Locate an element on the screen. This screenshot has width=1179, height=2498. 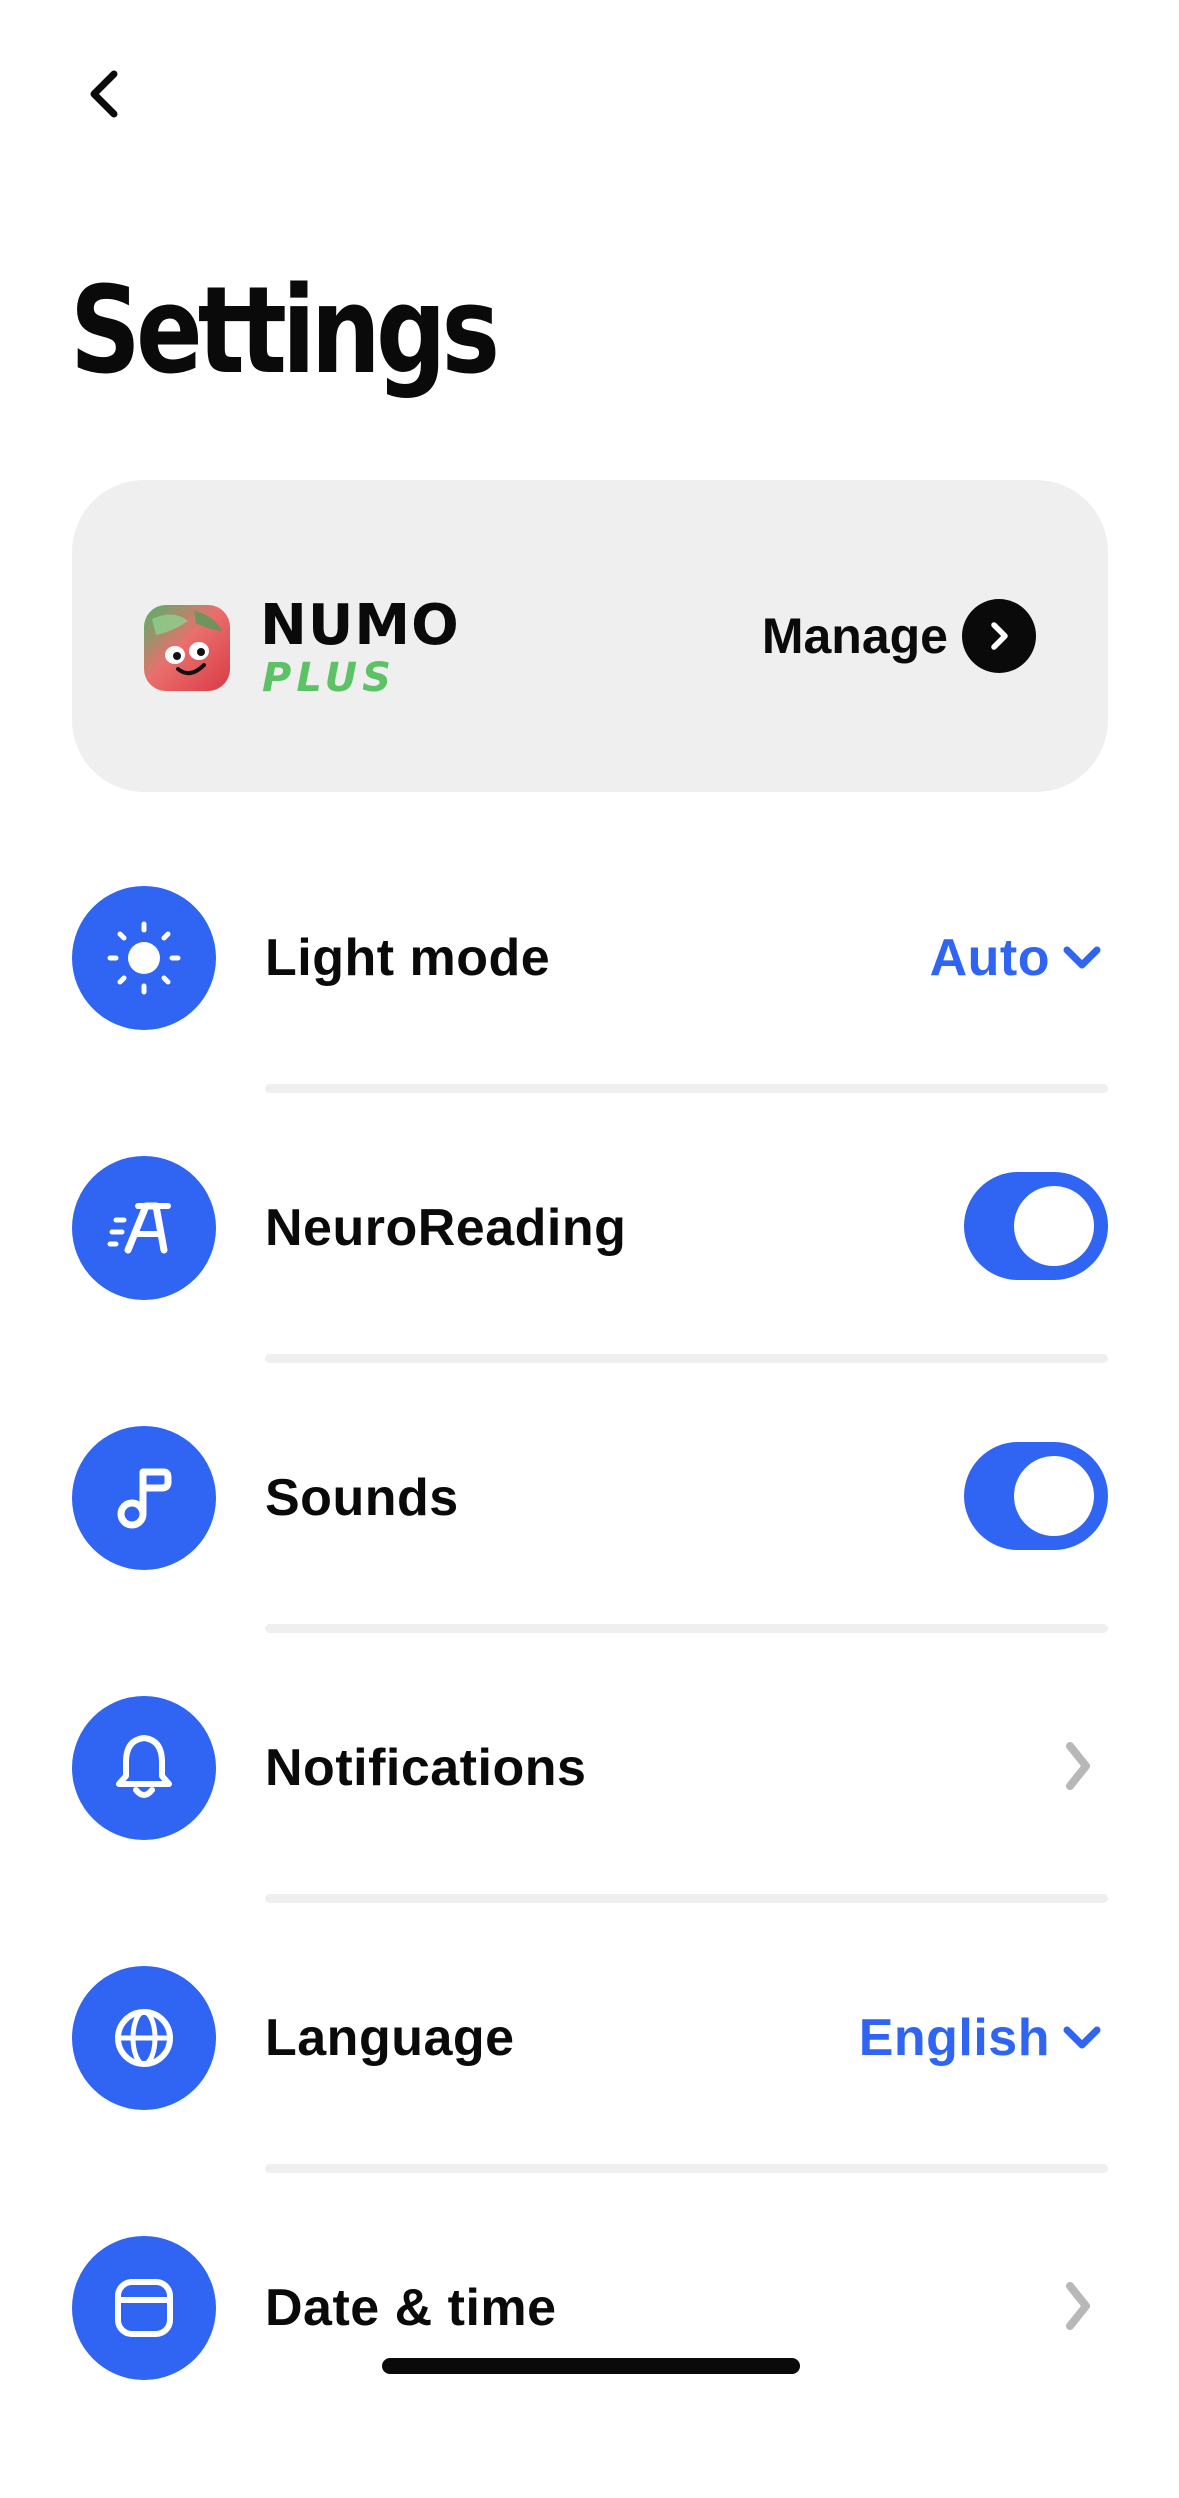
bell-icon is located at coordinates (144, 1768).